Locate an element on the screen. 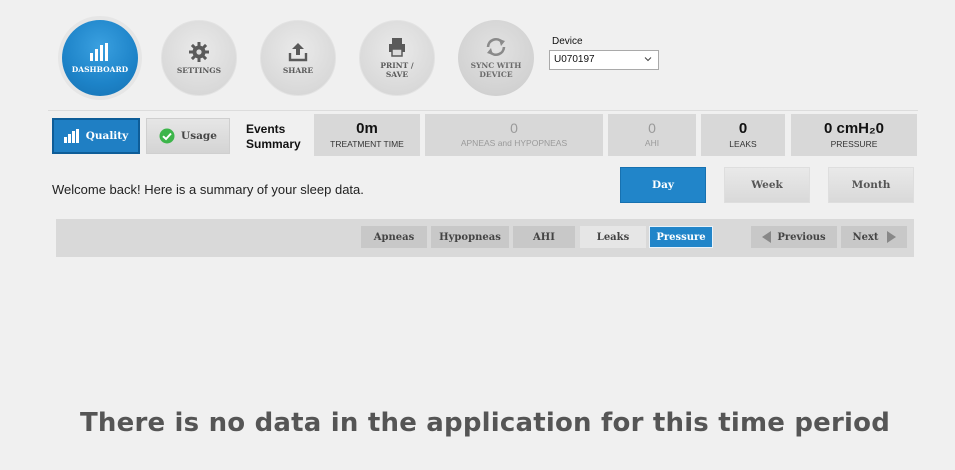 Image resolution: width=955 pixels, height=470 pixels. sync-device-label-line2: DEVICE is located at coordinates (496, 74).